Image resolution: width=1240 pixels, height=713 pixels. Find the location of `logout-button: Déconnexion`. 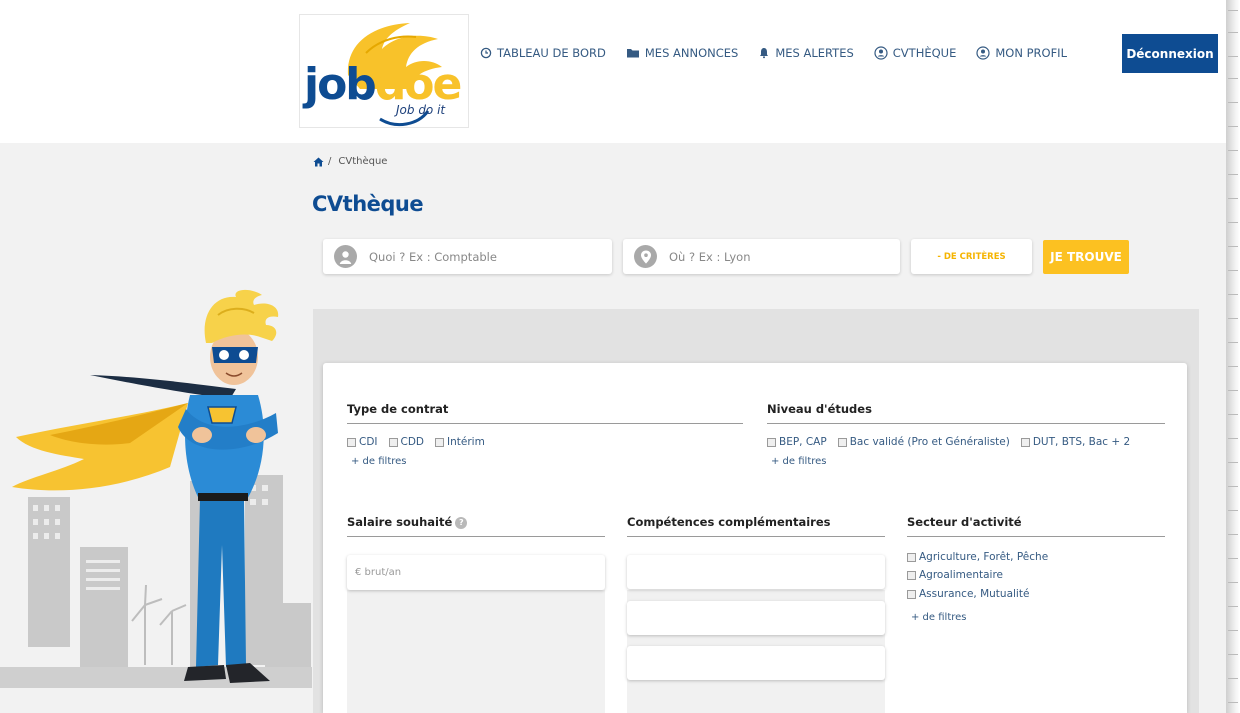

logout-button: Déconnexion is located at coordinates (1170, 53).